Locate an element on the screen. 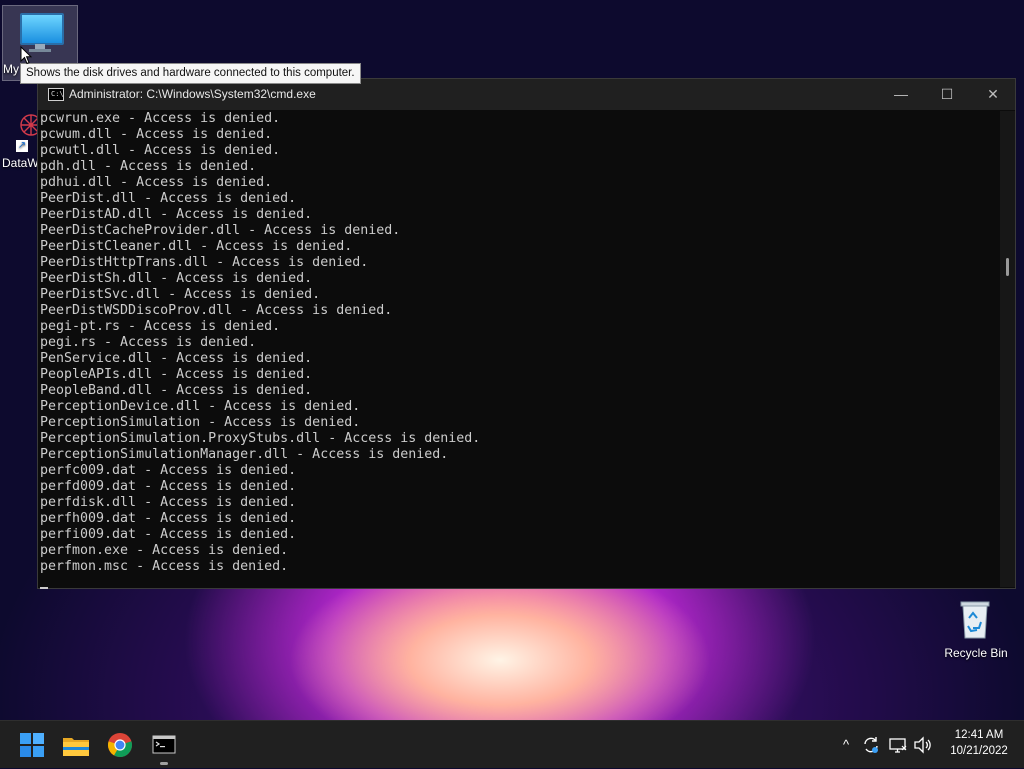  console-line: PeerDistSvc.dll - Access is denied. is located at coordinates (180, 294).